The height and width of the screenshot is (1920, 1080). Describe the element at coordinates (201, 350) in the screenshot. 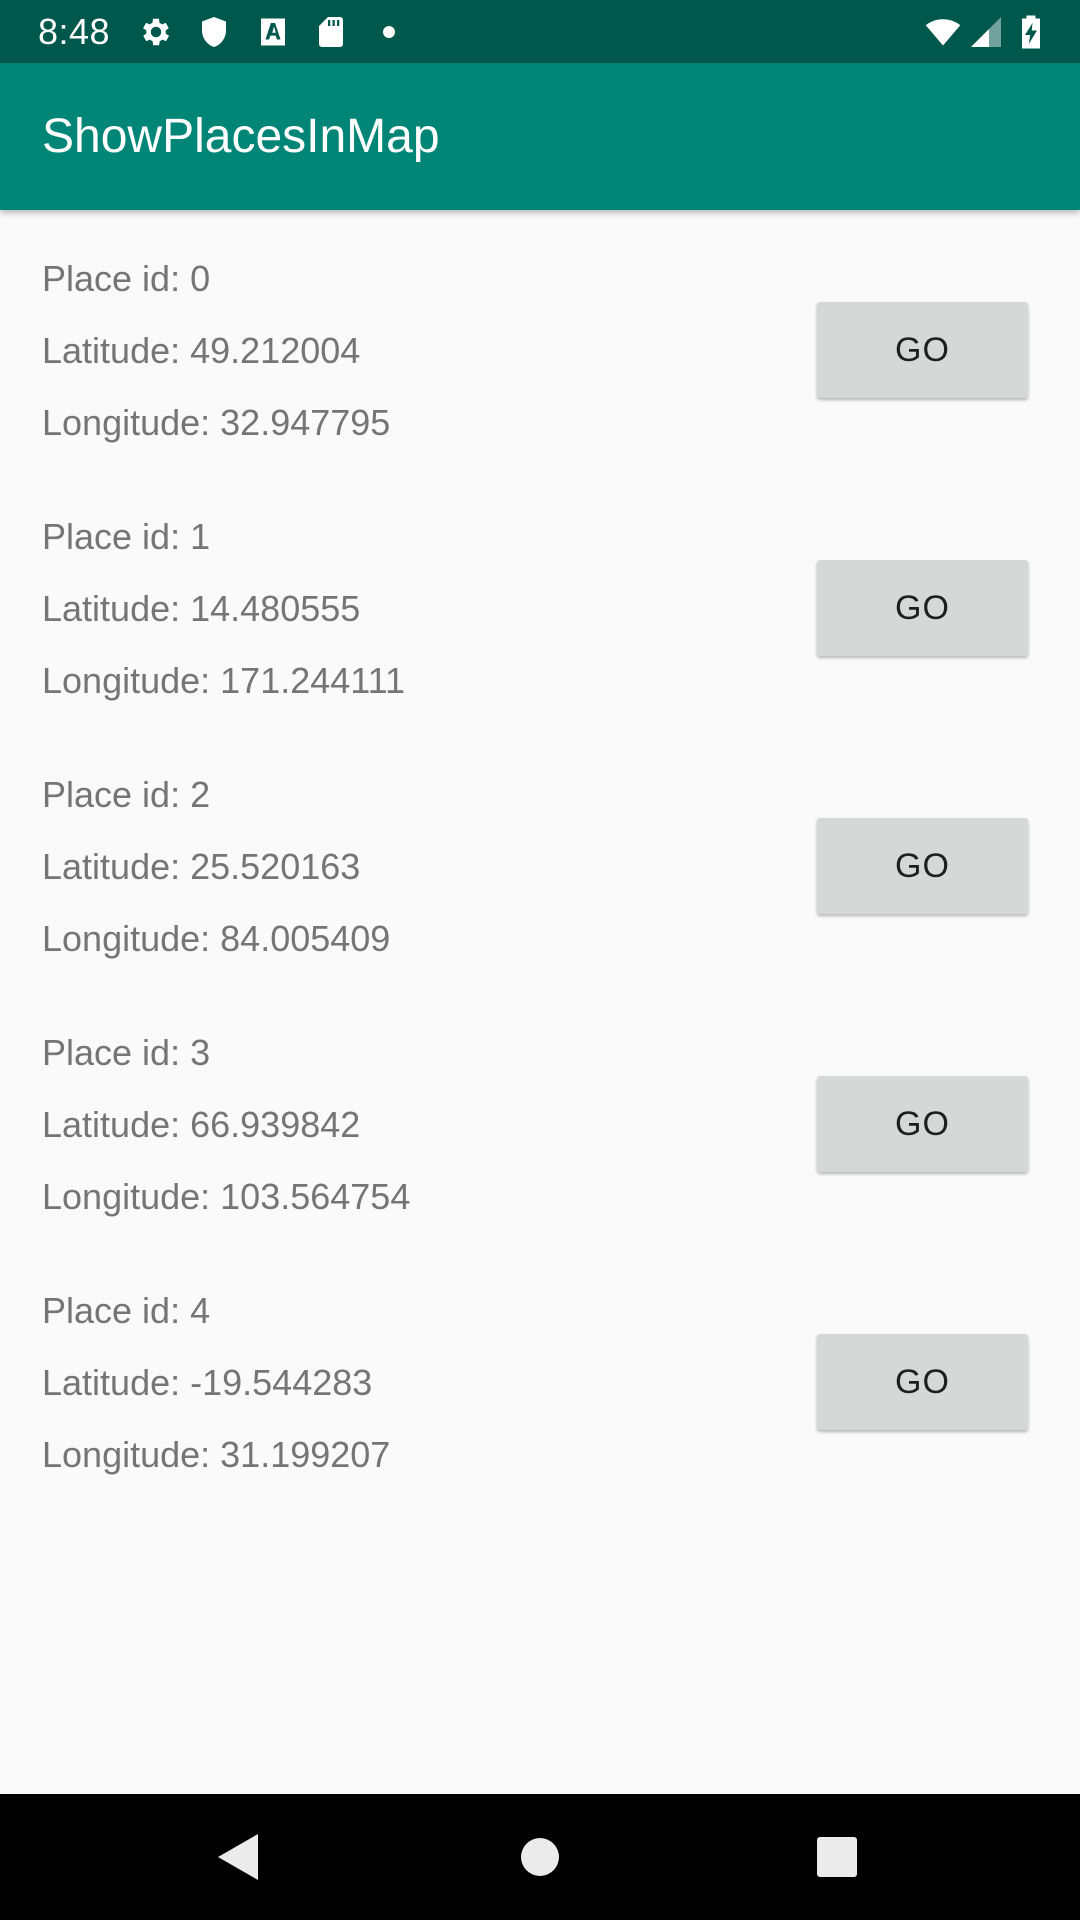

I see `latitude-text: Latitude: 49.212004` at that location.